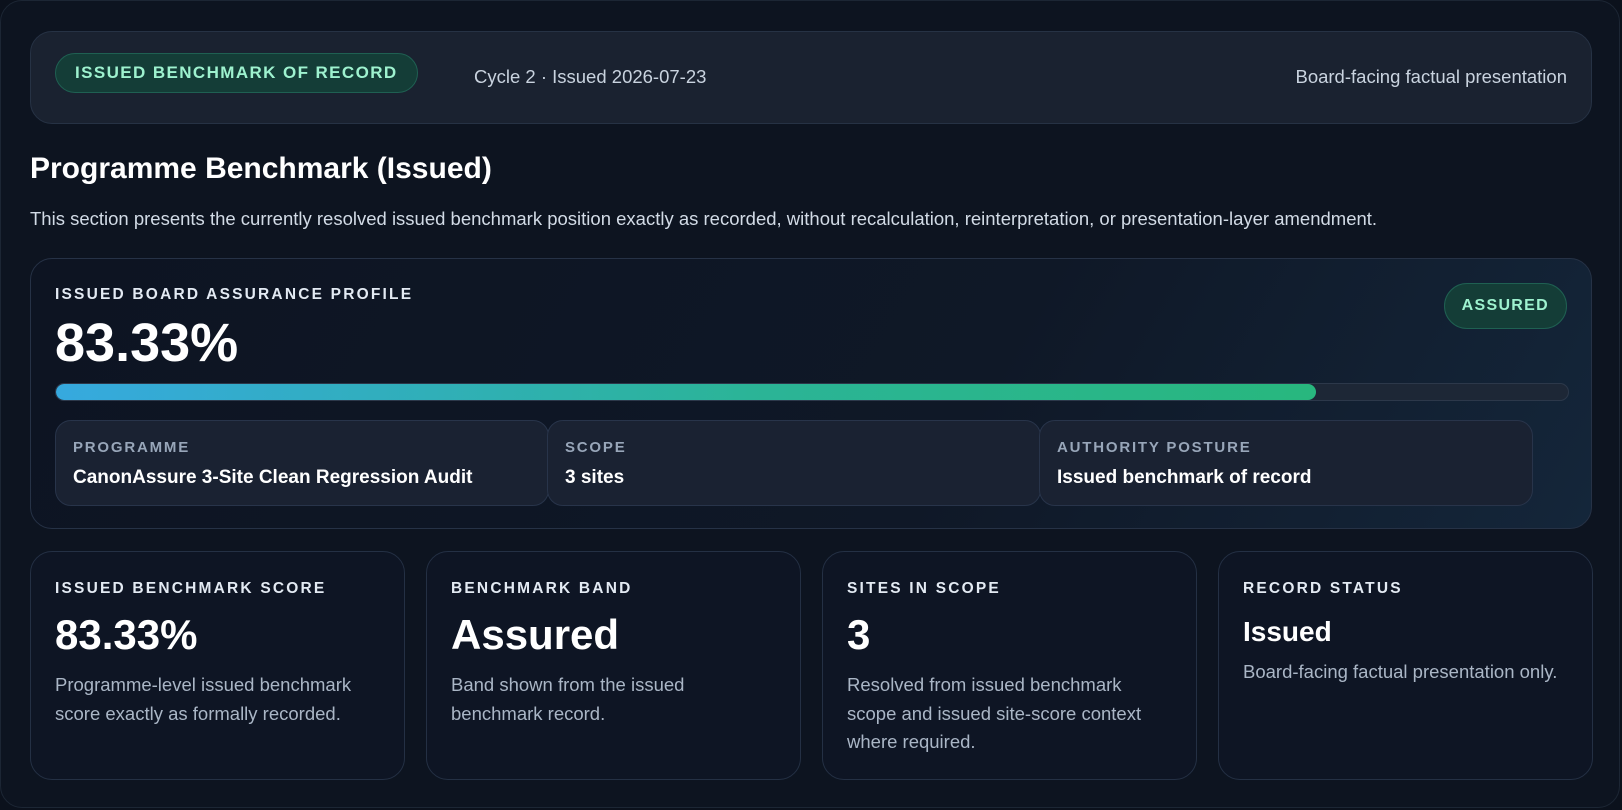 Image resolution: width=1622 pixels, height=810 pixels. Describe the element at coordinates (535, 634) in the screenshot. I see `stat-value: Assured` at that location.